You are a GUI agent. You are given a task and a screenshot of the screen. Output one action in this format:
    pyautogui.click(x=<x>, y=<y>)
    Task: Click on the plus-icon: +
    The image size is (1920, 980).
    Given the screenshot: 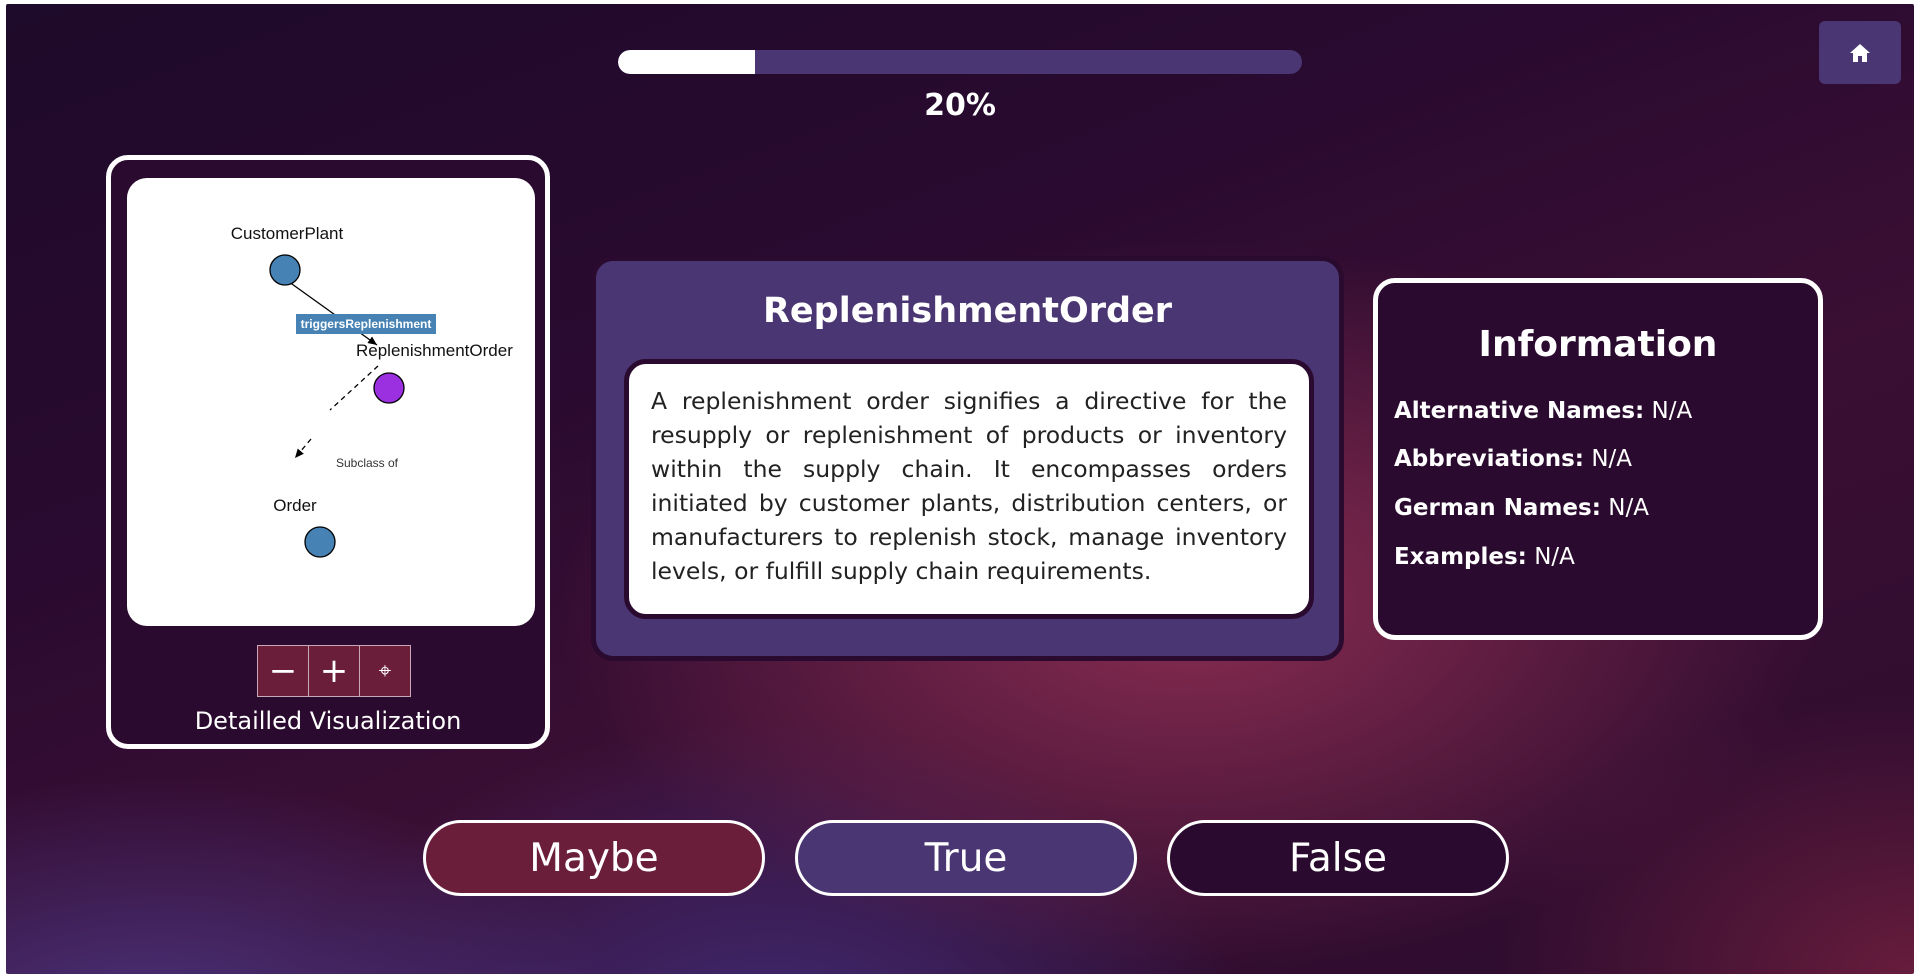 What is the action you would take?
    pyautogui.click(x=334, y=671)
    